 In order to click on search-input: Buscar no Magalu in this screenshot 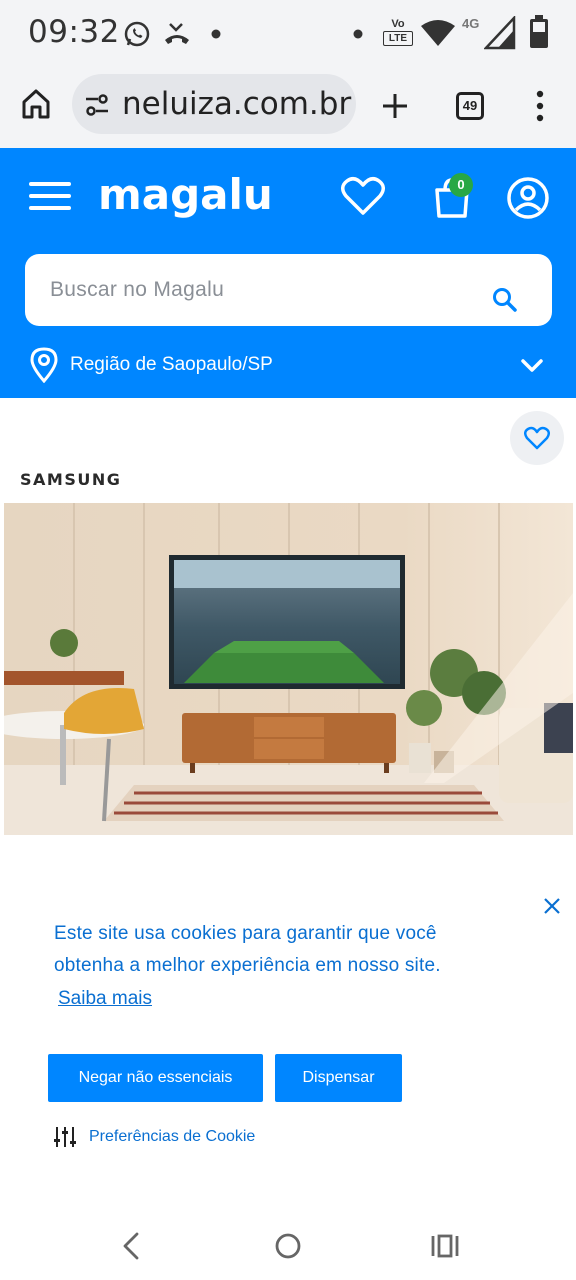, I will do `click(137, 290)`.